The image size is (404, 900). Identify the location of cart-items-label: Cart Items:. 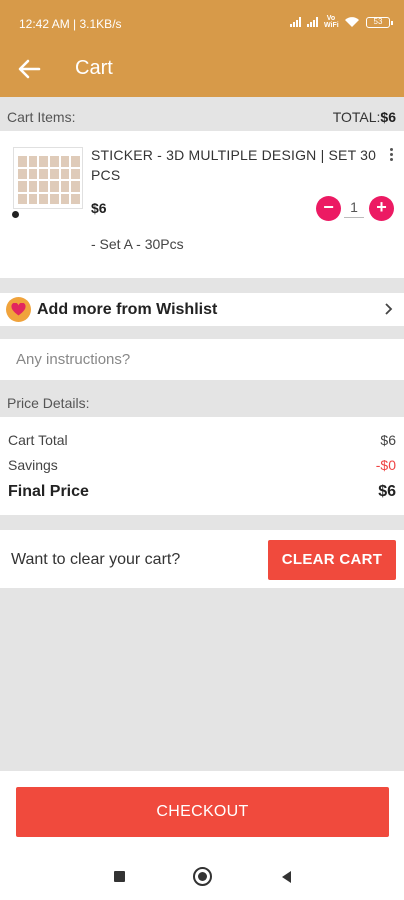
(41, 117).